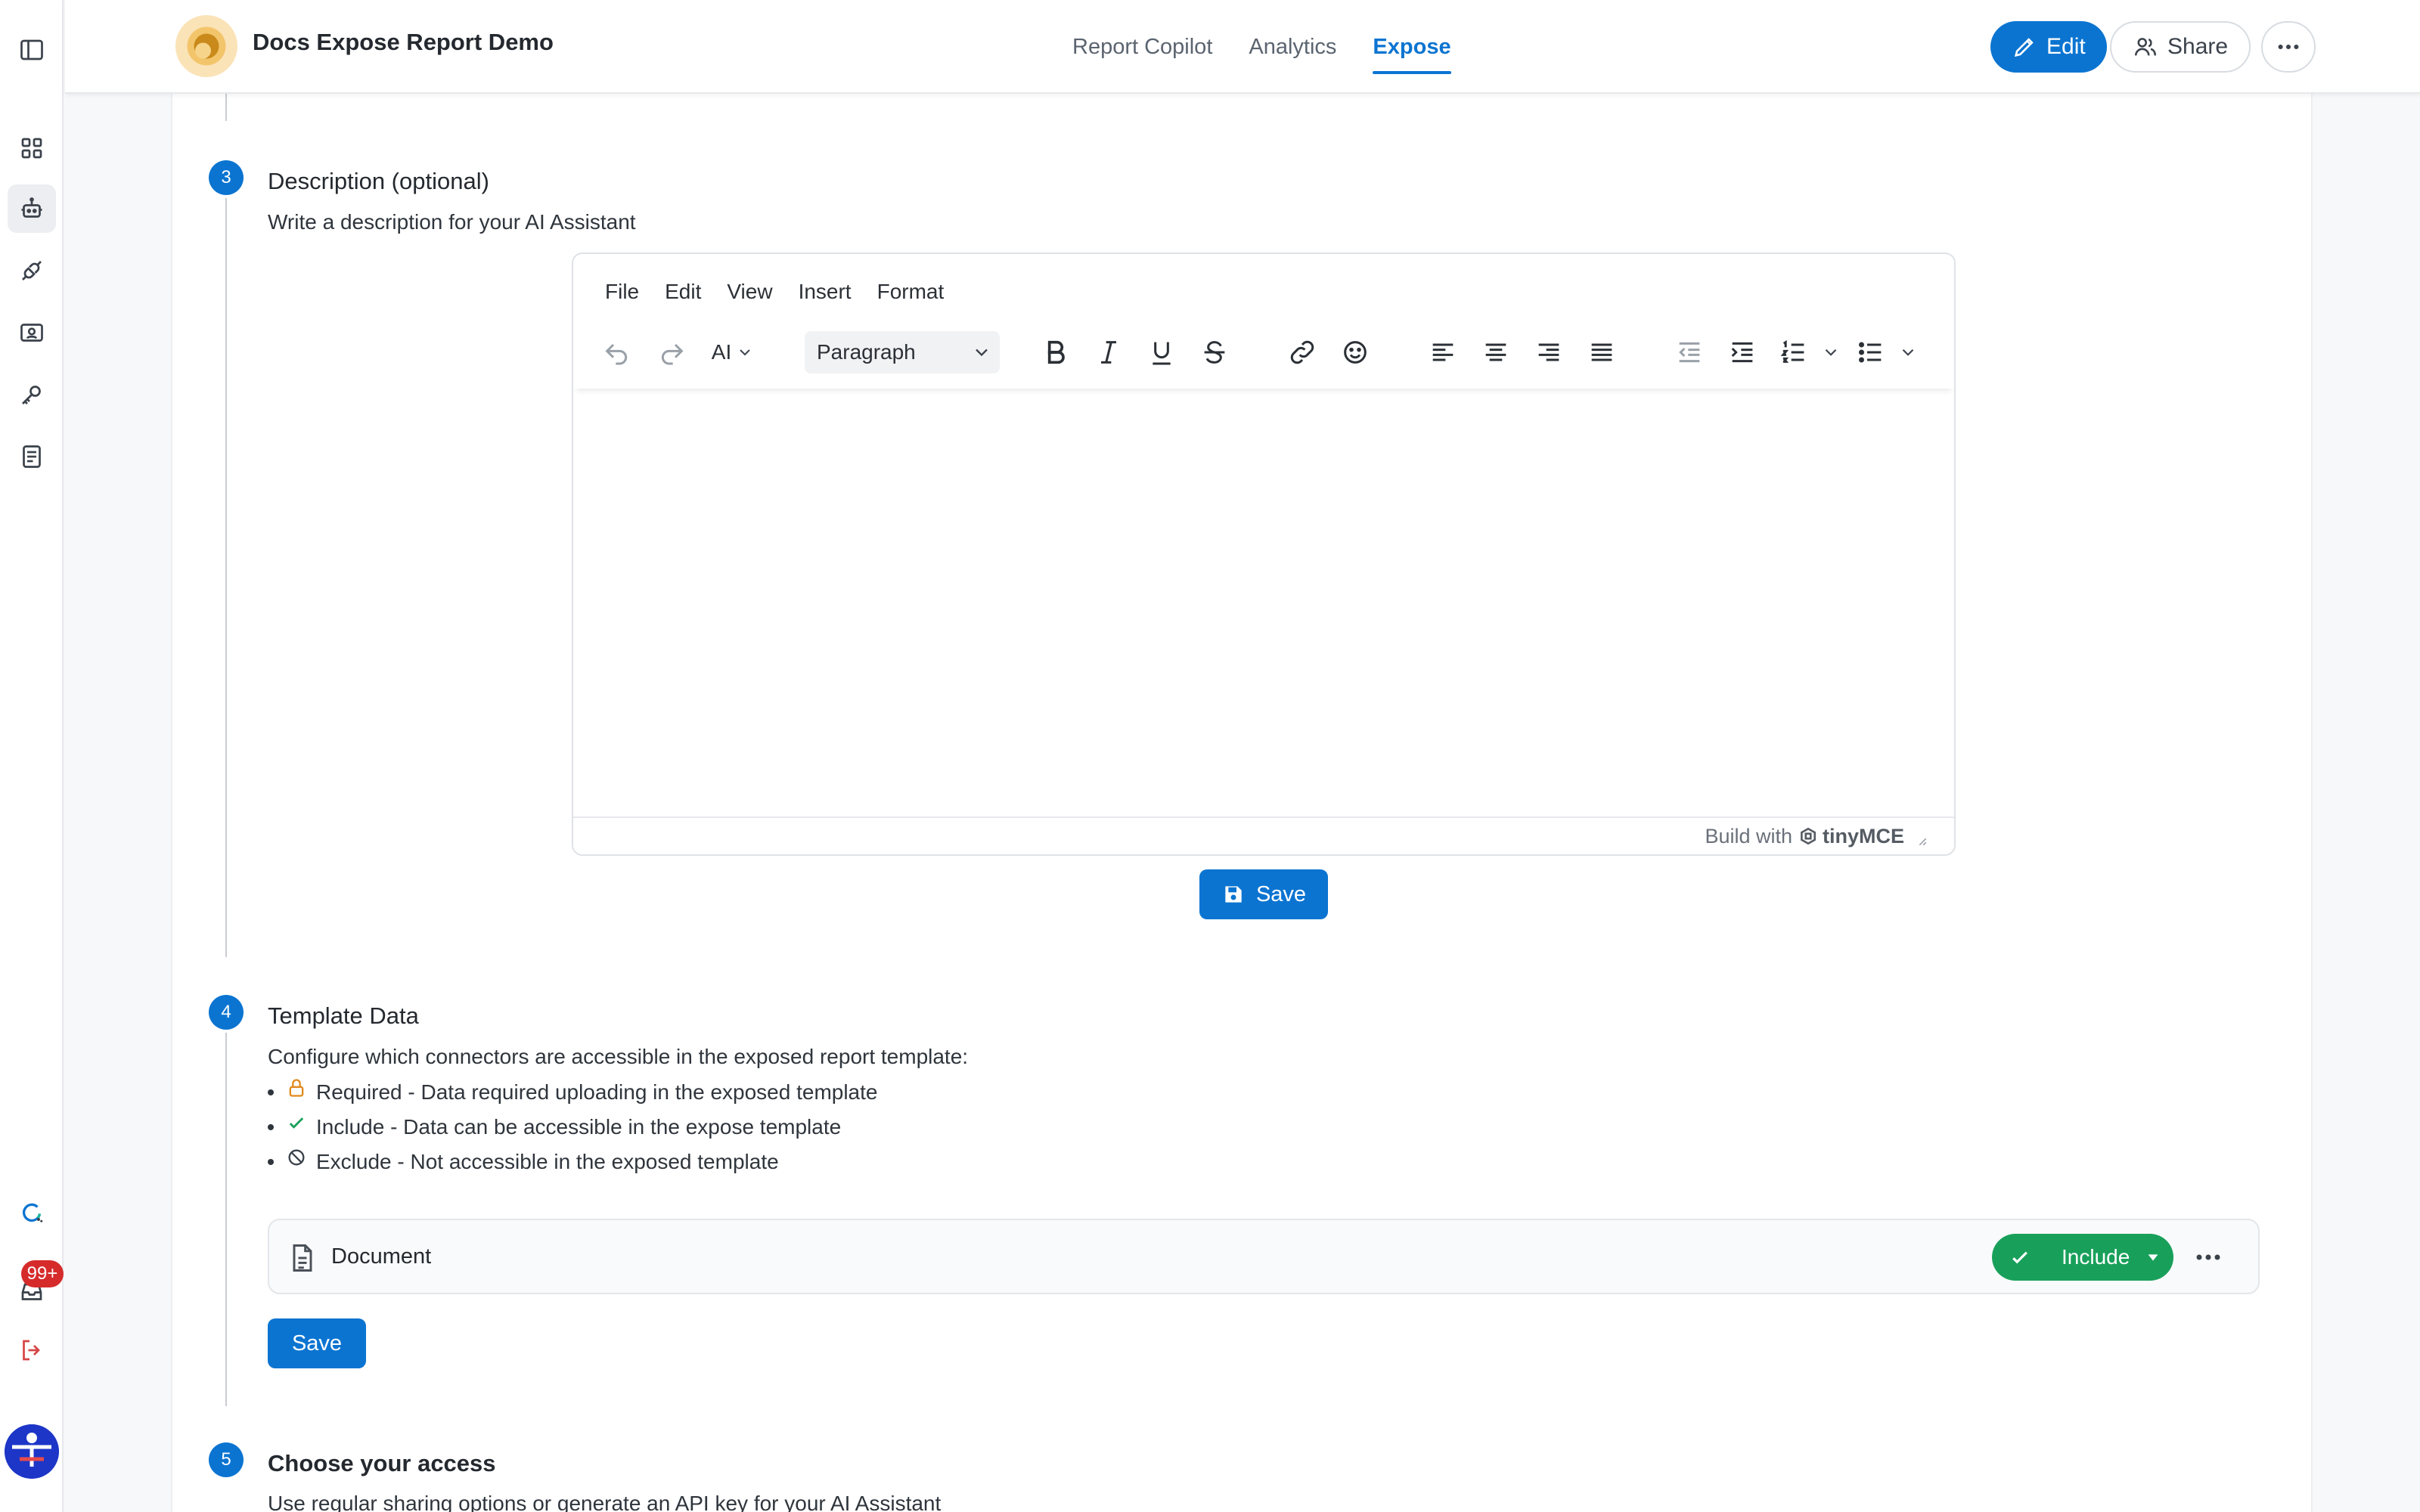  What do you see at coordinates (721, 352) in the screenshot?
I see `ai-label: AI` at bounding box center [721, 352].